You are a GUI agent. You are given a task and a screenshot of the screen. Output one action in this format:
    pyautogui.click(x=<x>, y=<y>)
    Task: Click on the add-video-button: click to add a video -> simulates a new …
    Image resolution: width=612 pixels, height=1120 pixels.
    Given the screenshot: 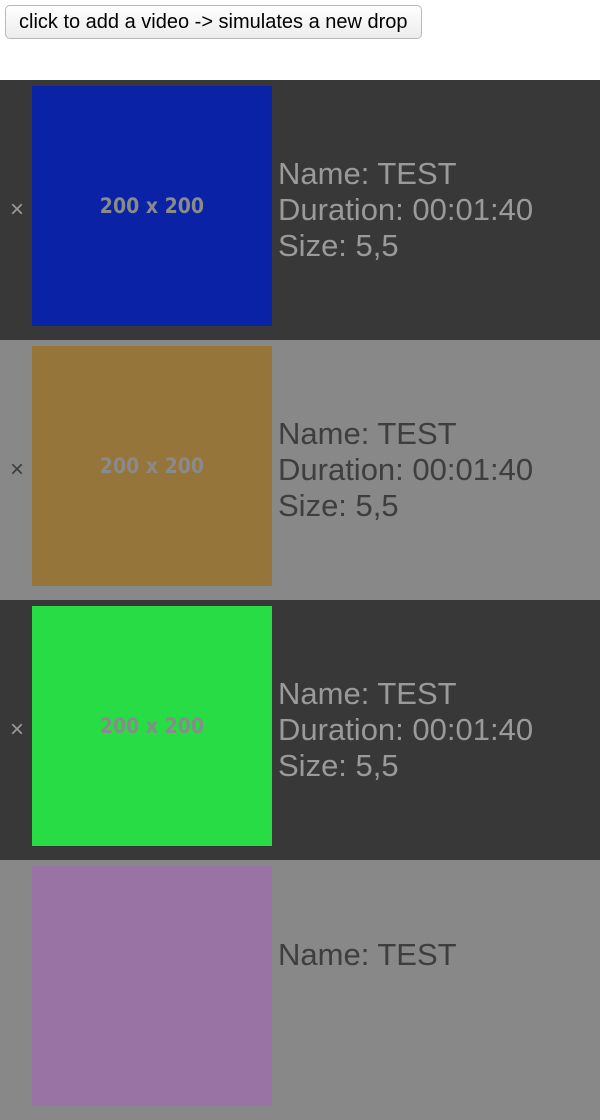 What is the action you would take?
    pyautogui.click(x=213, y=22)
    